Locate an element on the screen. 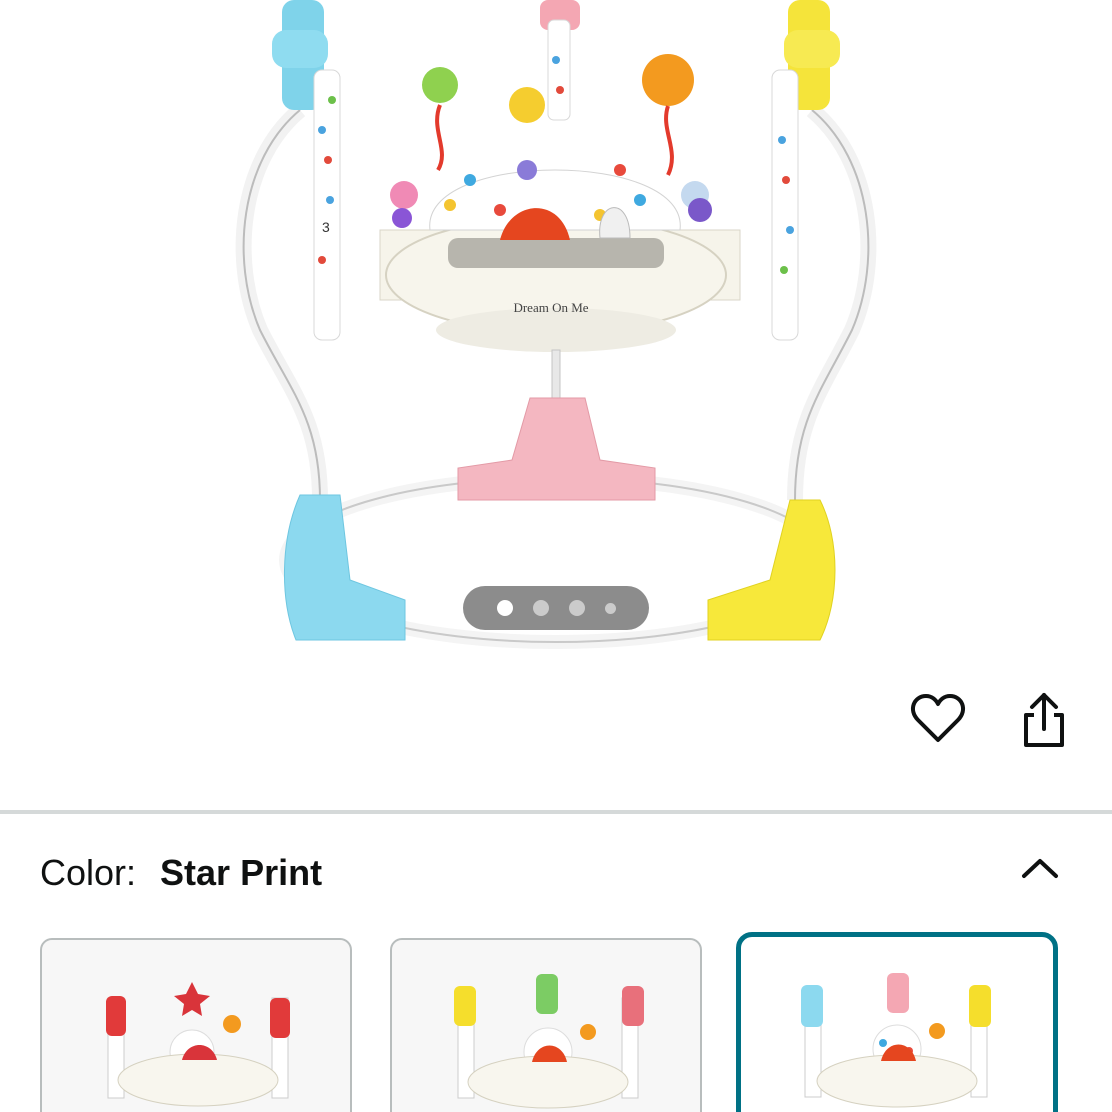 The width and height of the screenshot is (1112, 1112). swatch-red-variant is located at coordinates (196, 1025).